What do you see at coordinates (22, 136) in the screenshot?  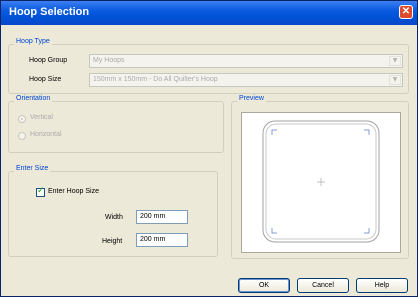 I see `radio-horizontal` at bounding box center [22, 136].